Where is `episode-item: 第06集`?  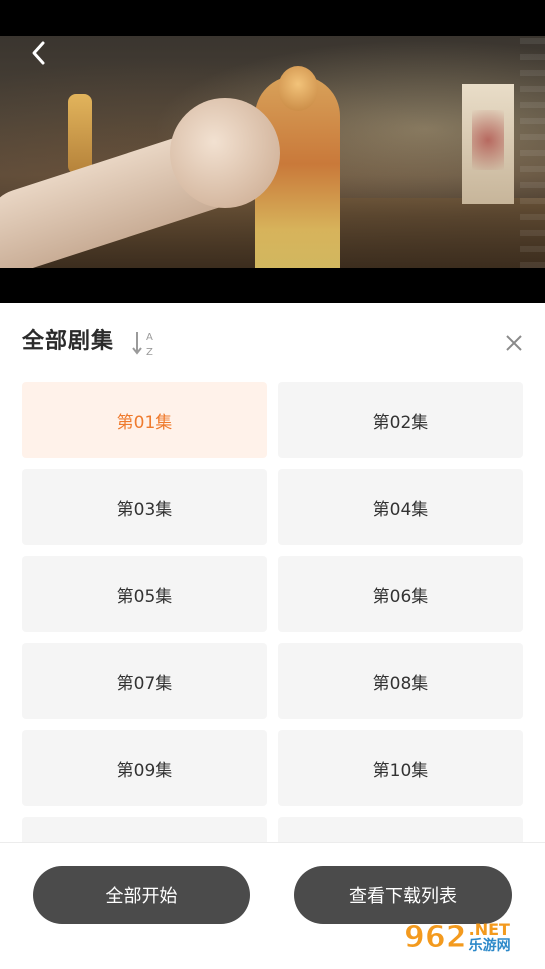 episode-item: 第06集 is located at coordinates (400, 594).